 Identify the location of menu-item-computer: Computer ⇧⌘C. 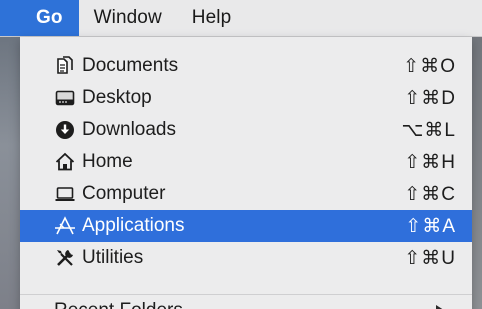
(246, 194).